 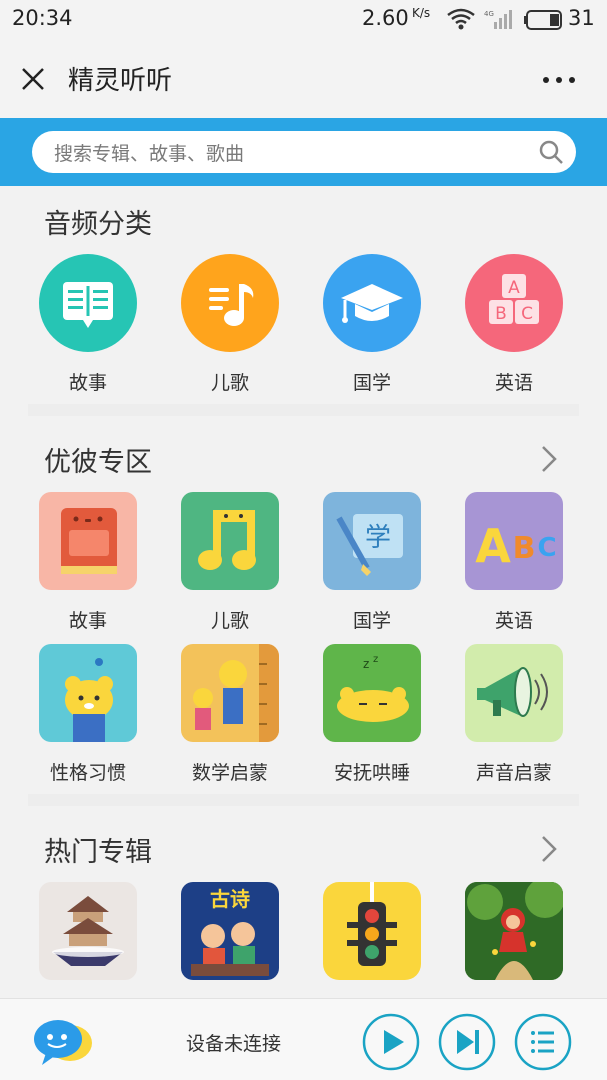 What do you see at coordinates (234, 1044) in the screenshot?
I see `device-status: 设备未连接` at bounding box center [234, 1044].